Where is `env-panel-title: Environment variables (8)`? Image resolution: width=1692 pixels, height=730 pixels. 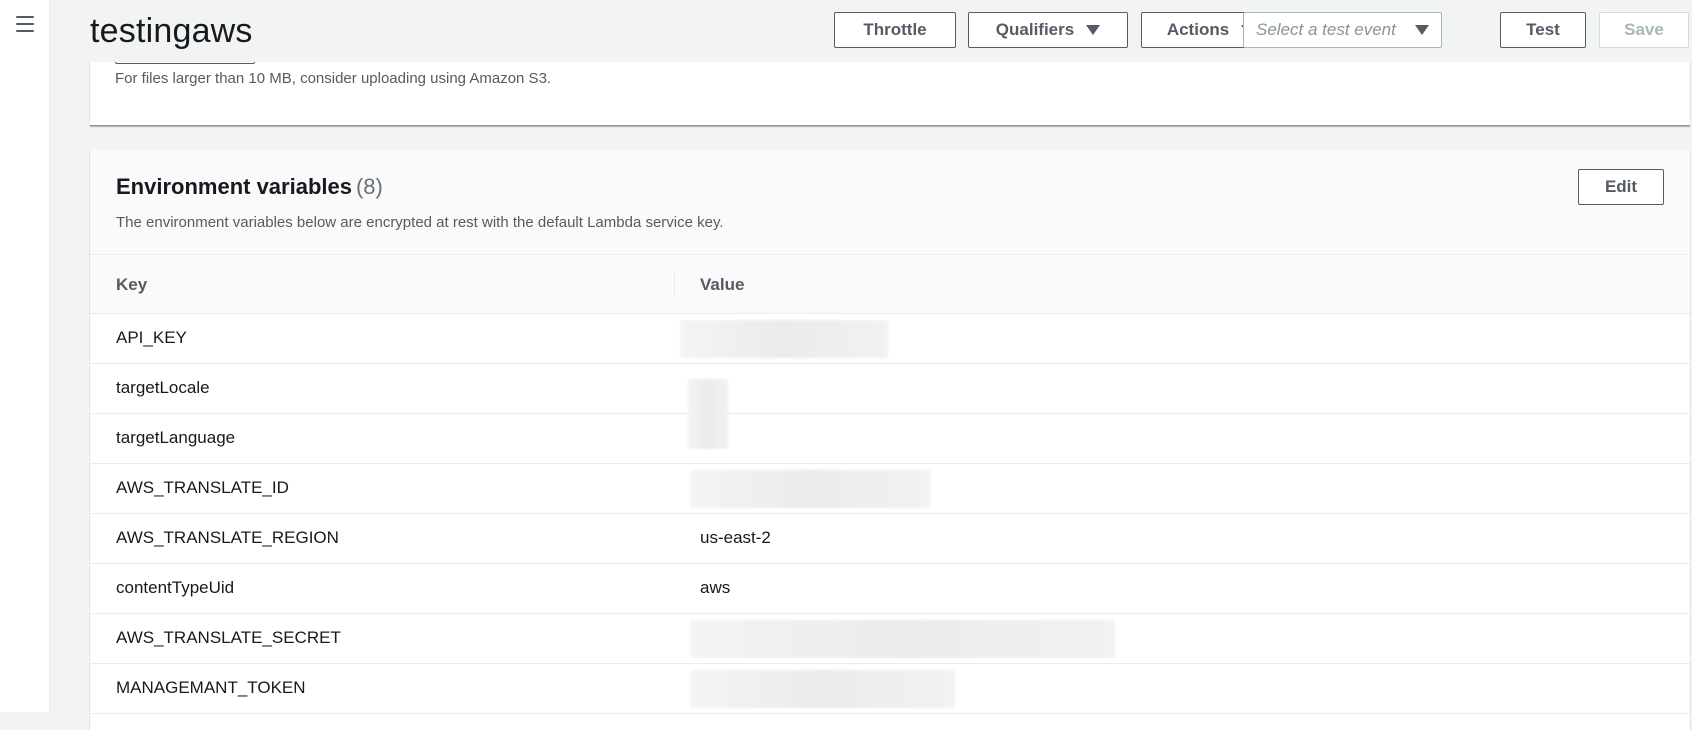 env-panel-title: Environment variables (8) is located at coordinates (249, 187).